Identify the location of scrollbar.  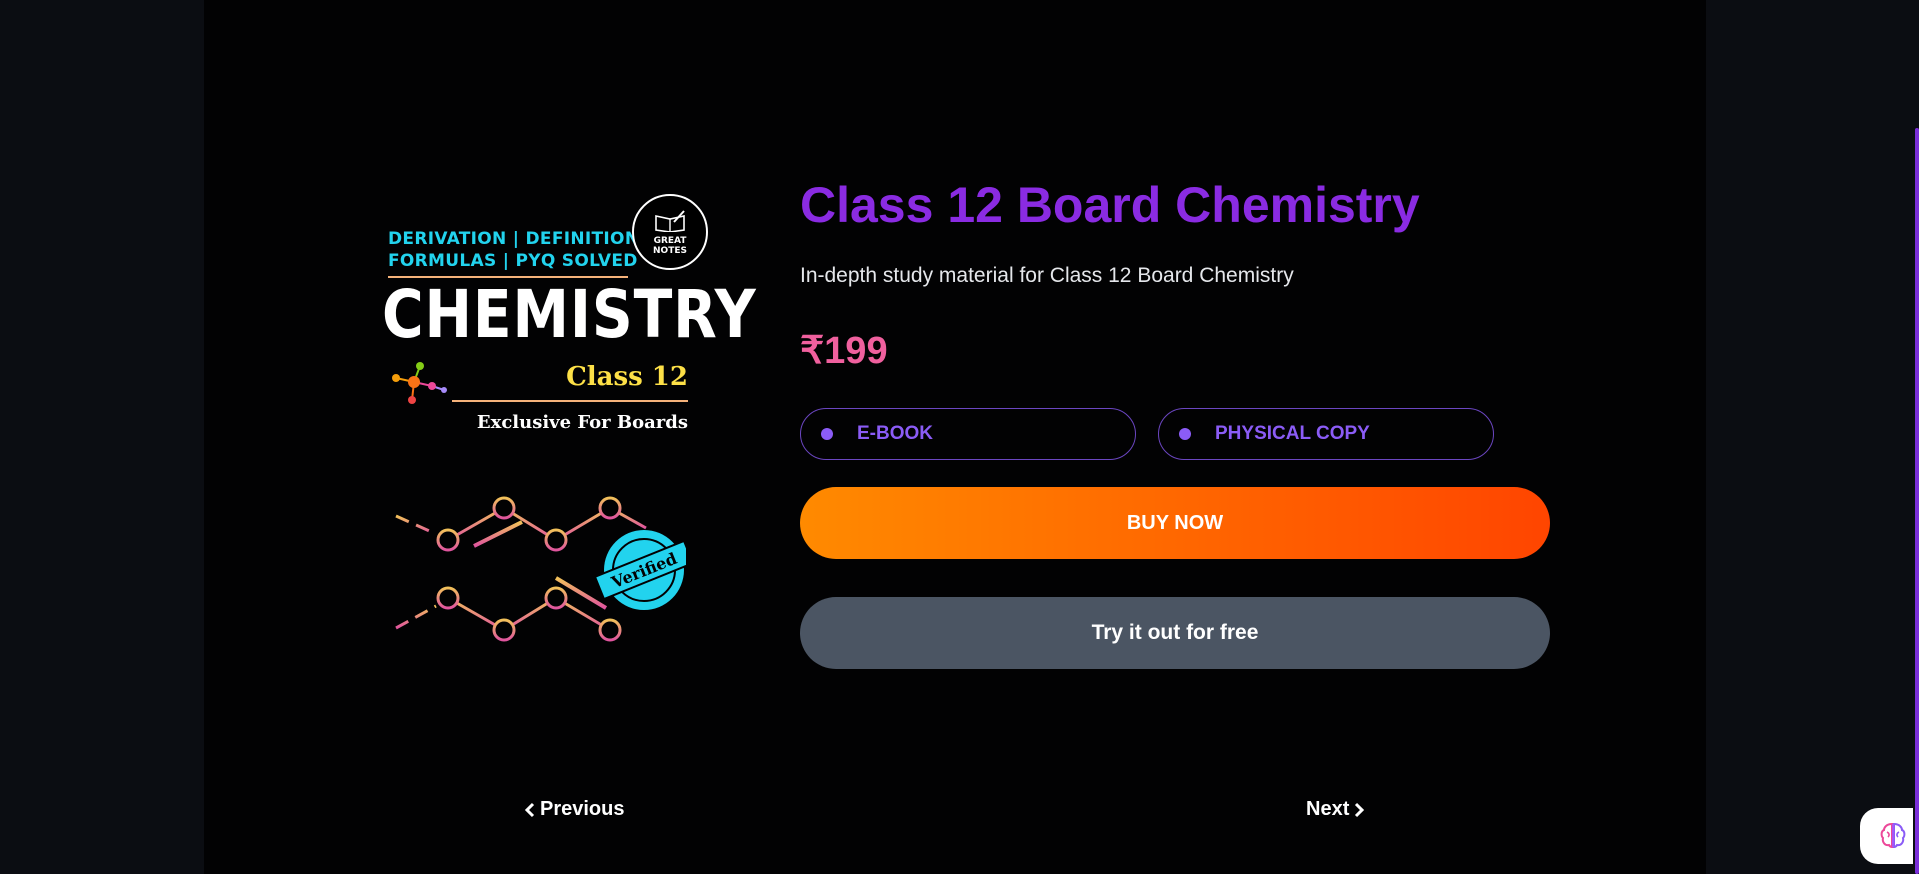
(1916, 437).